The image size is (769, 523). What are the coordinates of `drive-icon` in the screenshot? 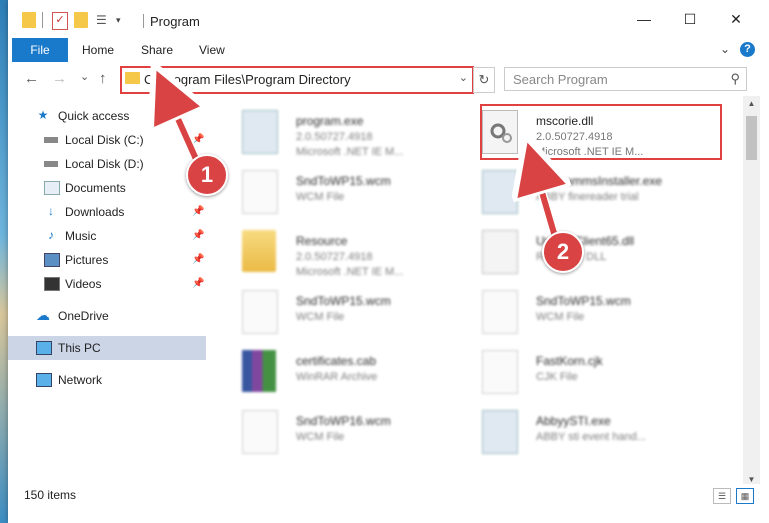 It's located at (51, 140).